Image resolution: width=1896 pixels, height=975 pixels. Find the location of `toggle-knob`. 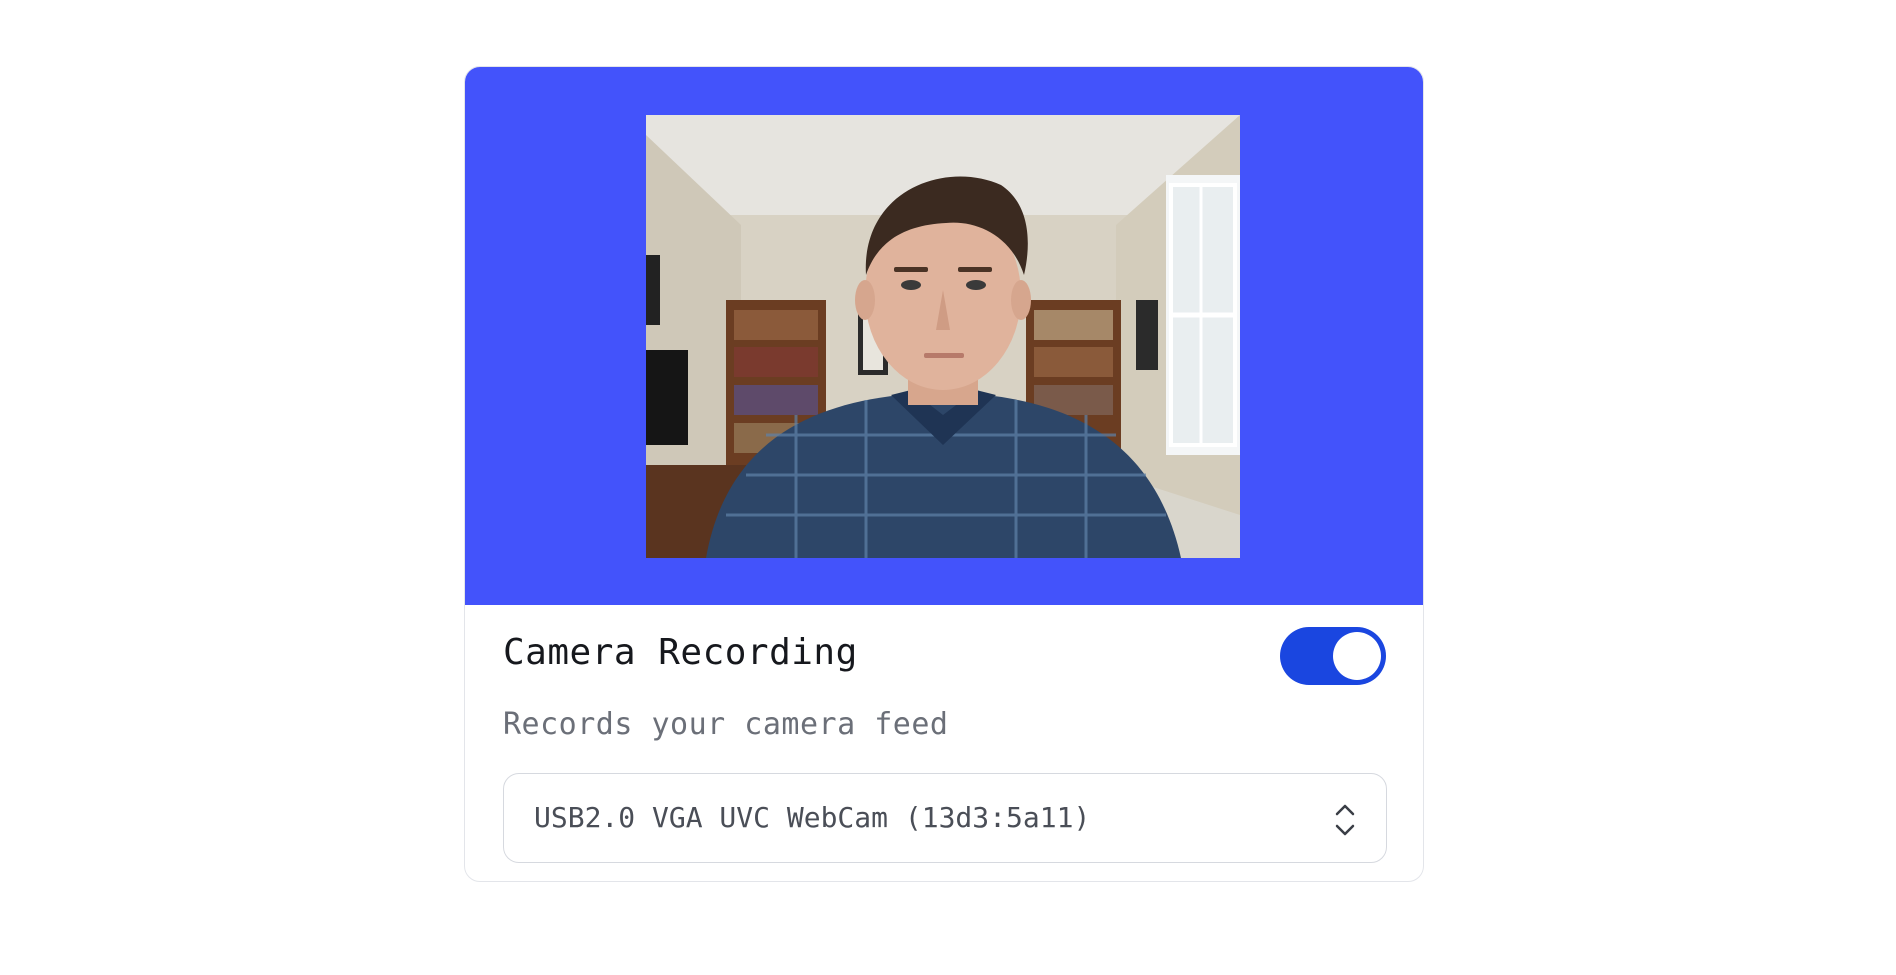

toggle-knob is located at coordinates (1357, 656).